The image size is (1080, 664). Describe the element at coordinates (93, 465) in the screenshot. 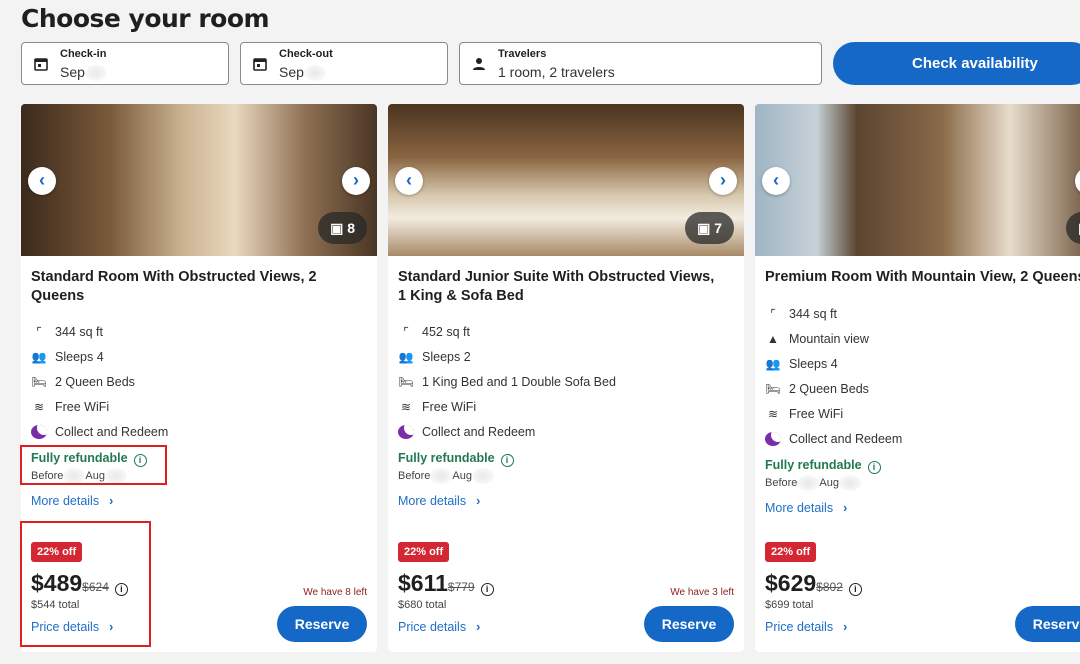

I see `highlight-box-refund` at that location.